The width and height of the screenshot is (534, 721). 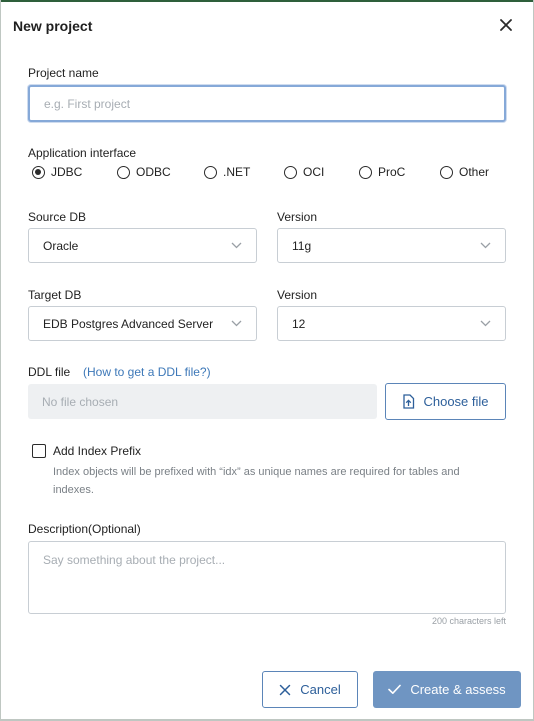 What do you see at coordinates (147, 372) in the screenshot?
I see `ddl-help-link: (How to get a DDL file?)` at bounding box center [147, 372].